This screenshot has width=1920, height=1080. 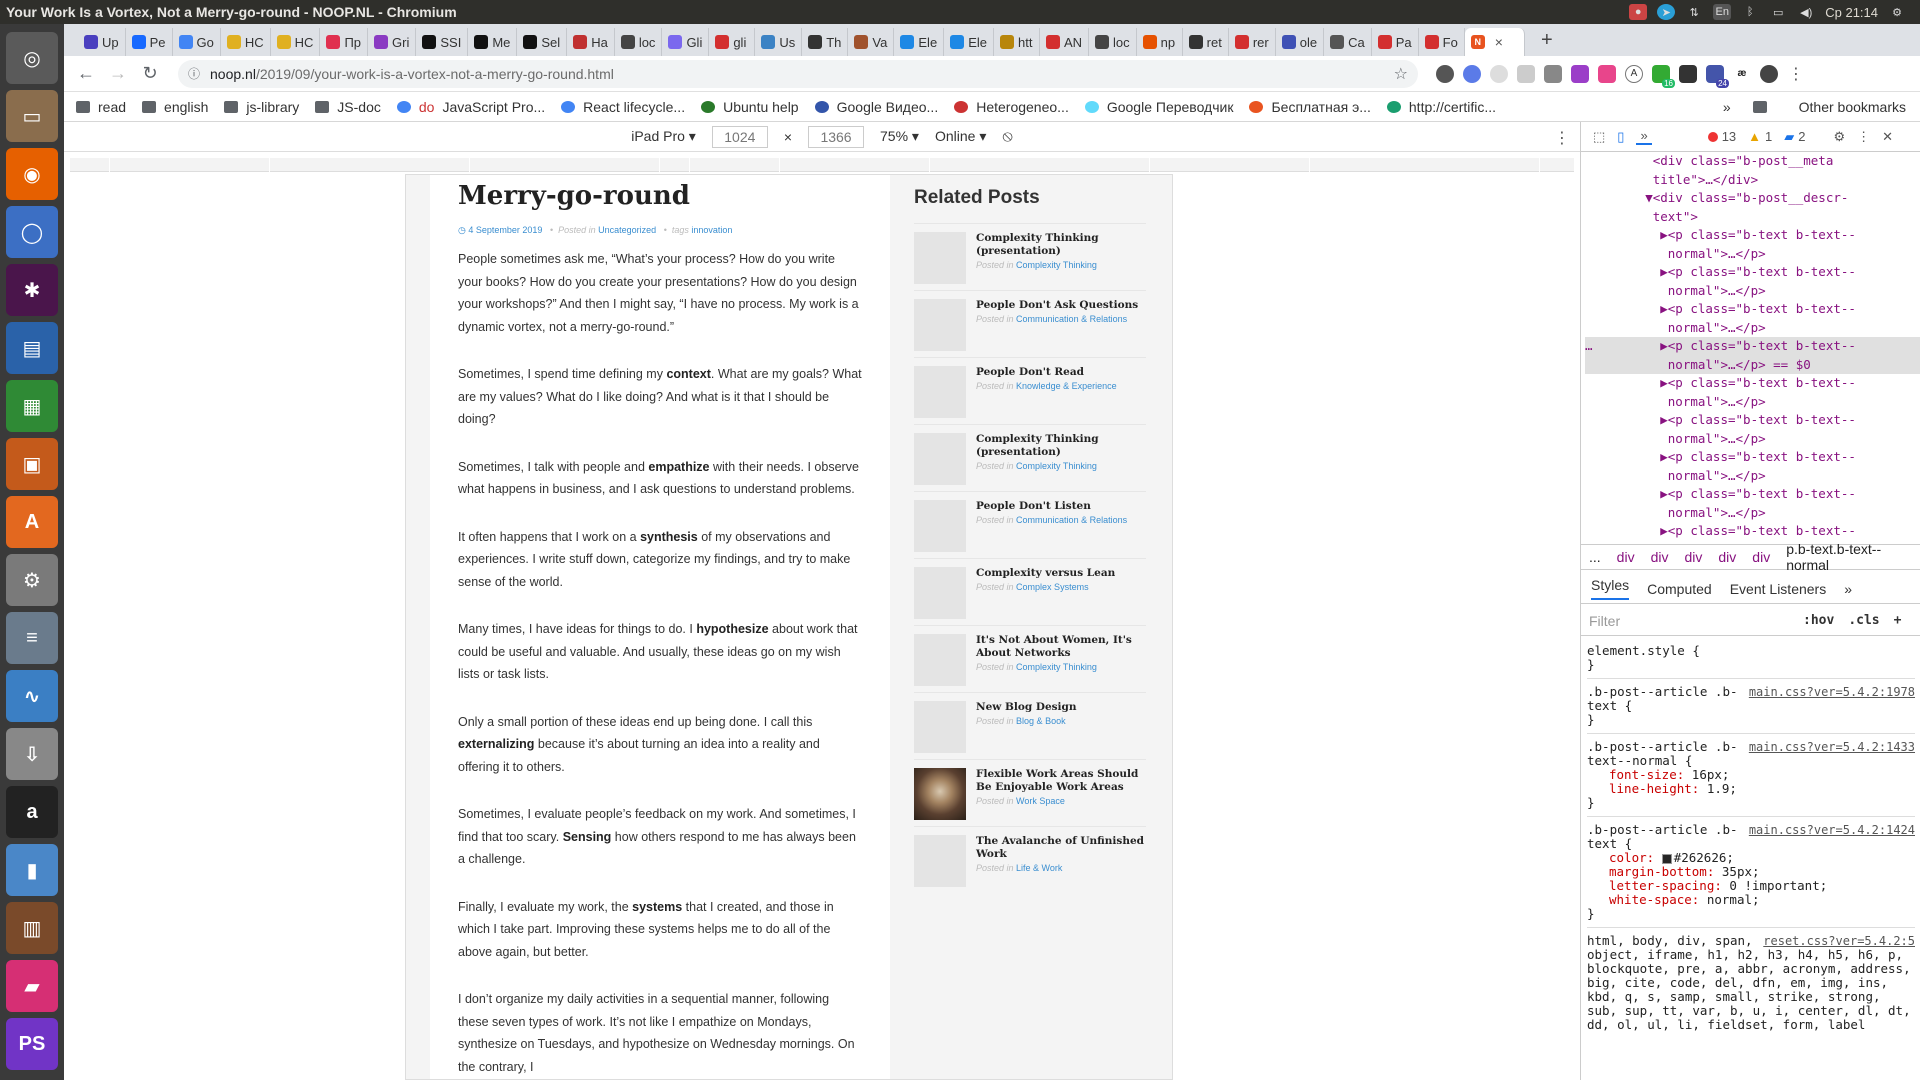 I want to click on dom-node-line: … ▶<p class="b-text b-text--, so click(x=1752, y=346).